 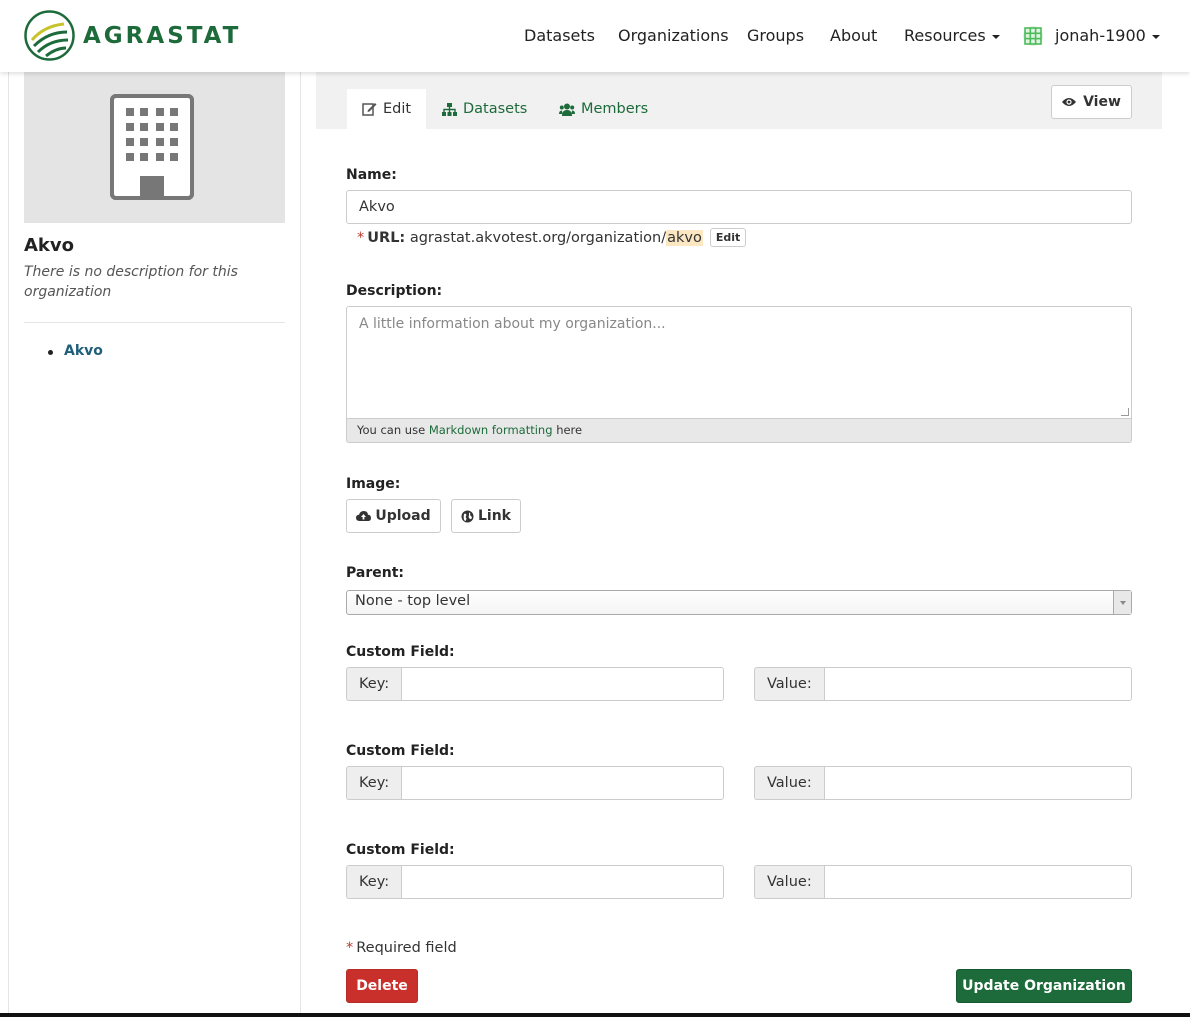 I want to click on nav-datasets: Datasets, so click(x=559, y=35).